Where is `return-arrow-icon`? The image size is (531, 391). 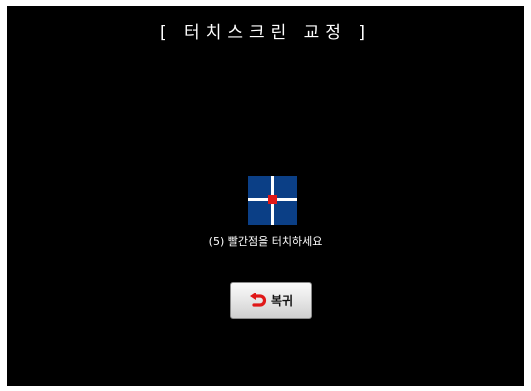
return-arrow-icon is located at coordinates (258, 300).